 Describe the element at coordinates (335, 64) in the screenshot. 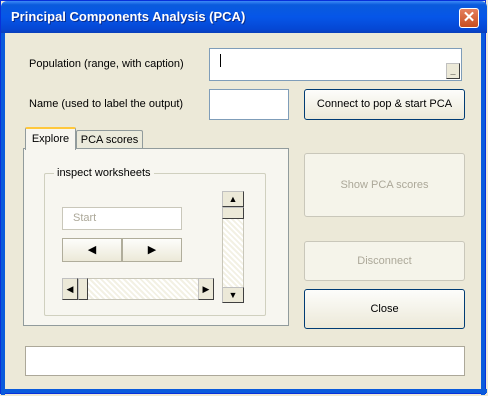

I see `population-input: _` at that location.